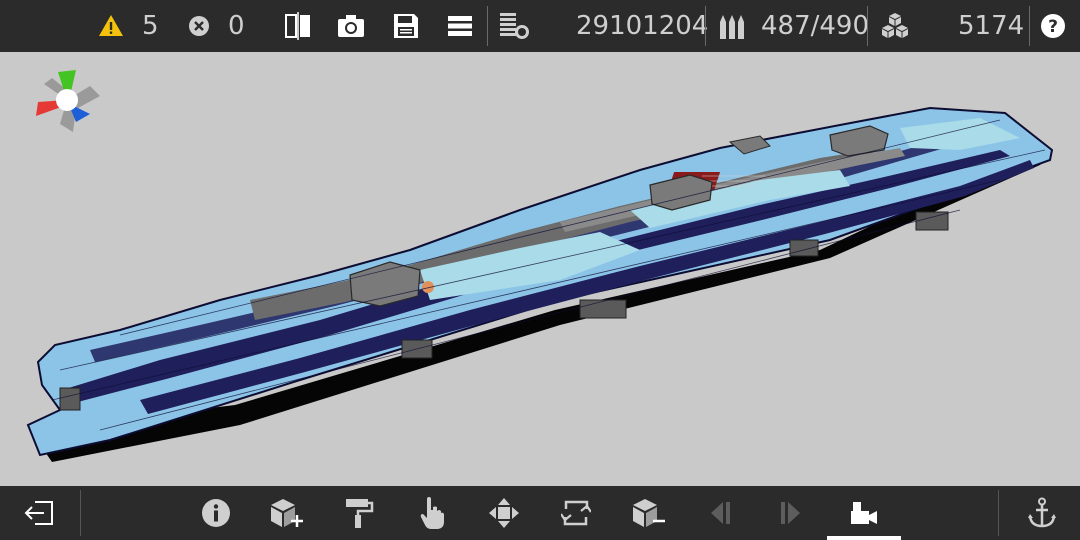  What do you see at coordinates (461, 26) in the screenshot?
I see `menu-icon` at bounding box center [461, 26].